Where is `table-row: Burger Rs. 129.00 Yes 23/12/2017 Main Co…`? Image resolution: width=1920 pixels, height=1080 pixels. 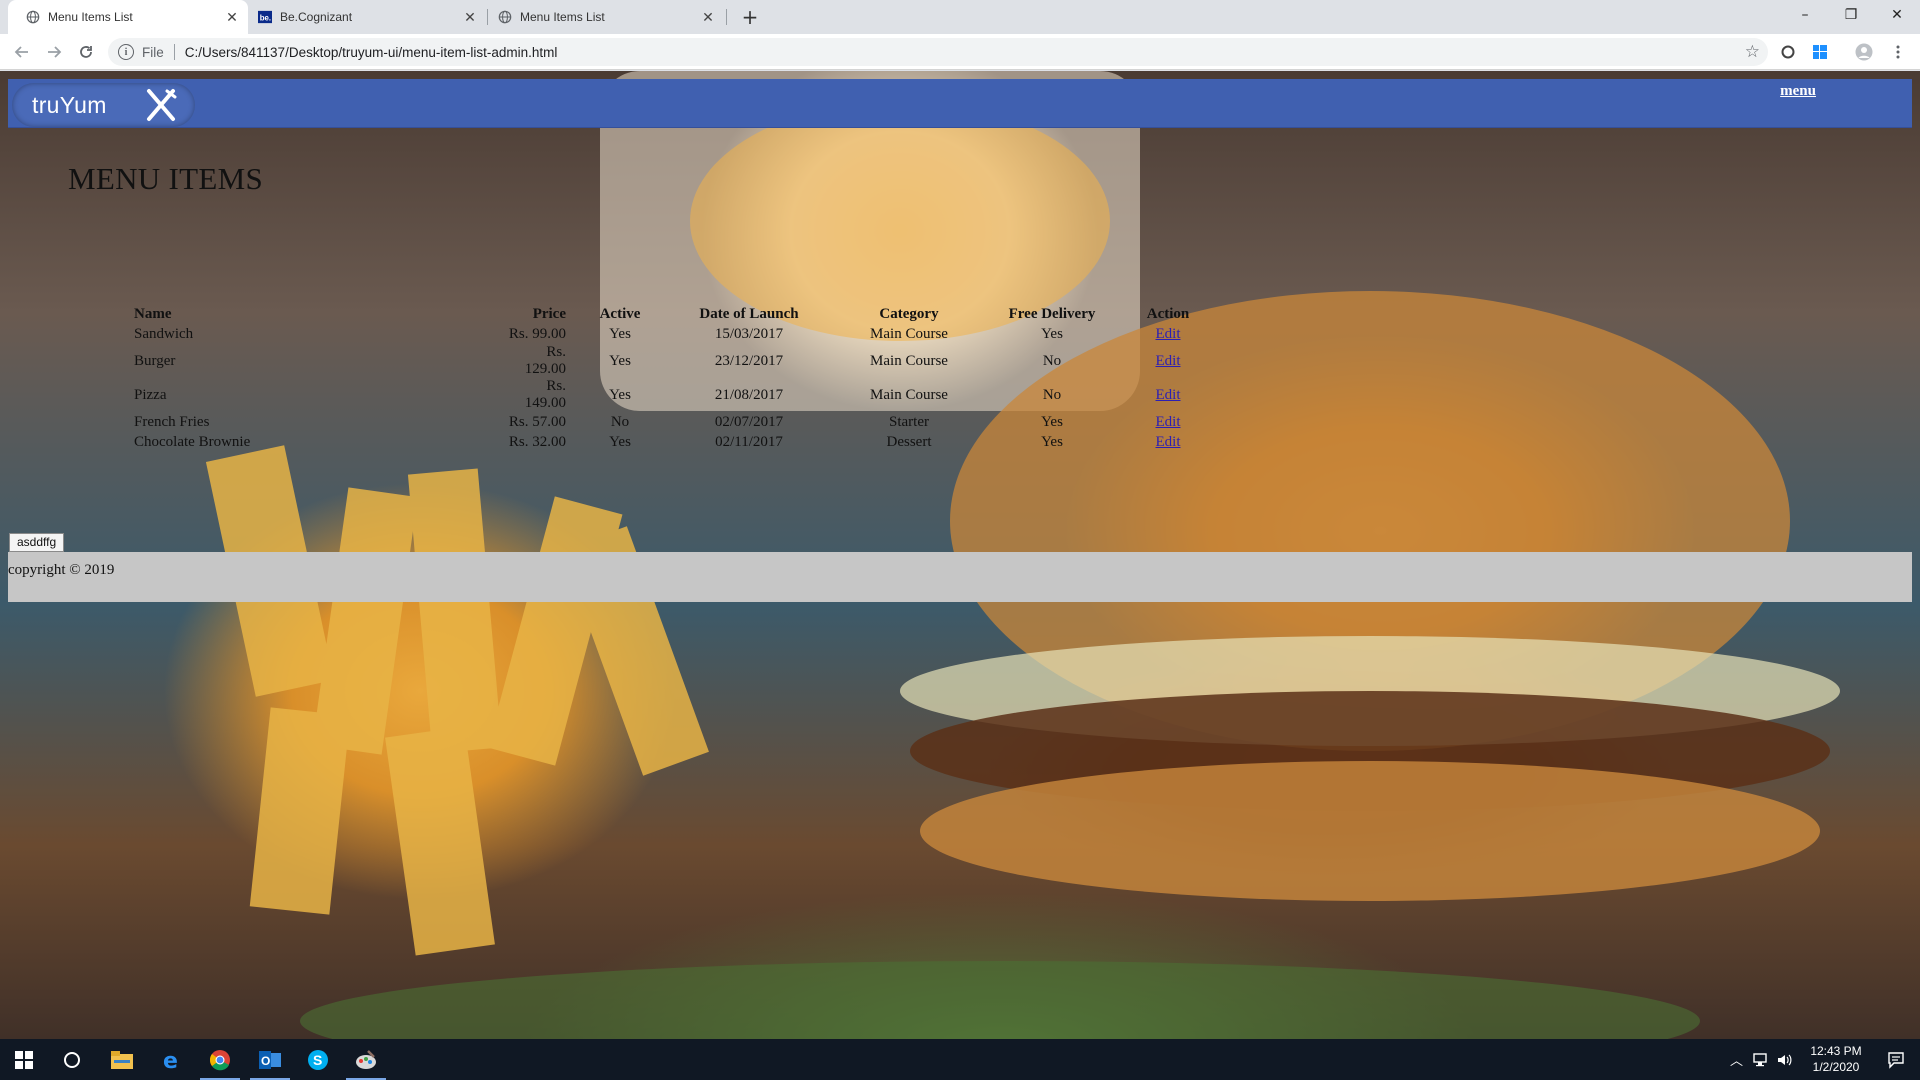 table-row: Burger Rs. 129.00 Yes 23/12/2017 Main Co… is located at coordinates (674, 361).